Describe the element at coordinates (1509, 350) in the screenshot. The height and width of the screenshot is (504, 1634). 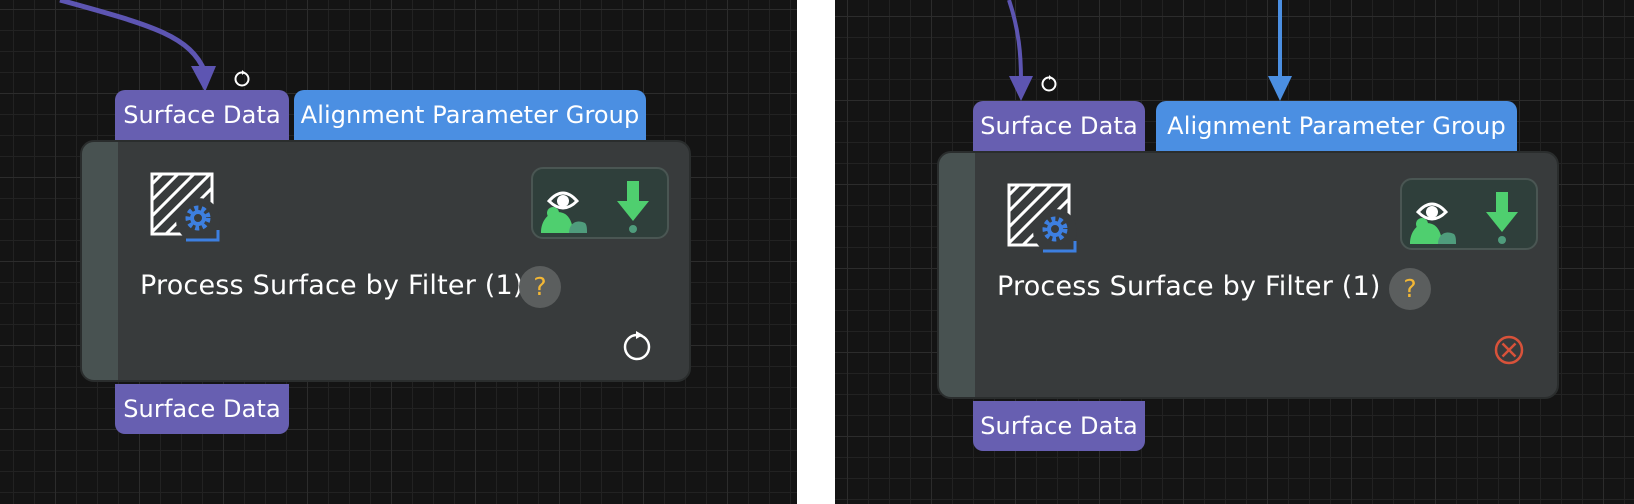
I see `error-status-icon` at that location.